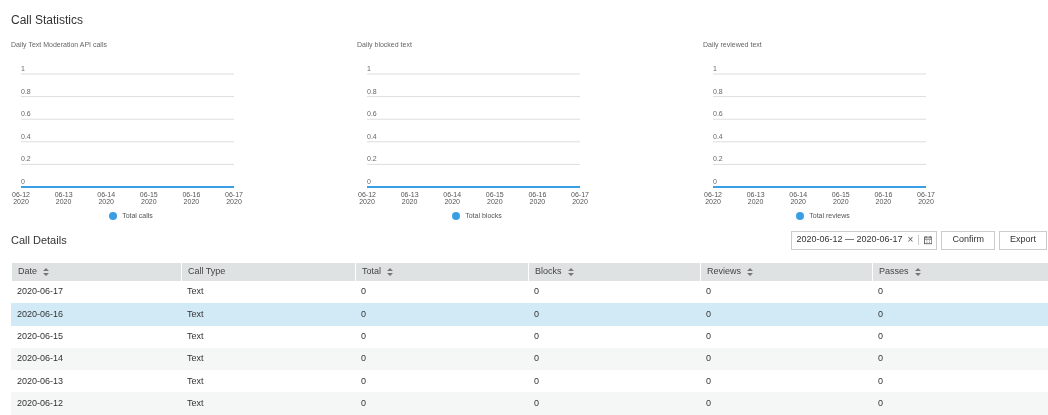 The width and height of the screenshot is (1048, 415). I want to click on clear-button: ×, so click(910, 240).